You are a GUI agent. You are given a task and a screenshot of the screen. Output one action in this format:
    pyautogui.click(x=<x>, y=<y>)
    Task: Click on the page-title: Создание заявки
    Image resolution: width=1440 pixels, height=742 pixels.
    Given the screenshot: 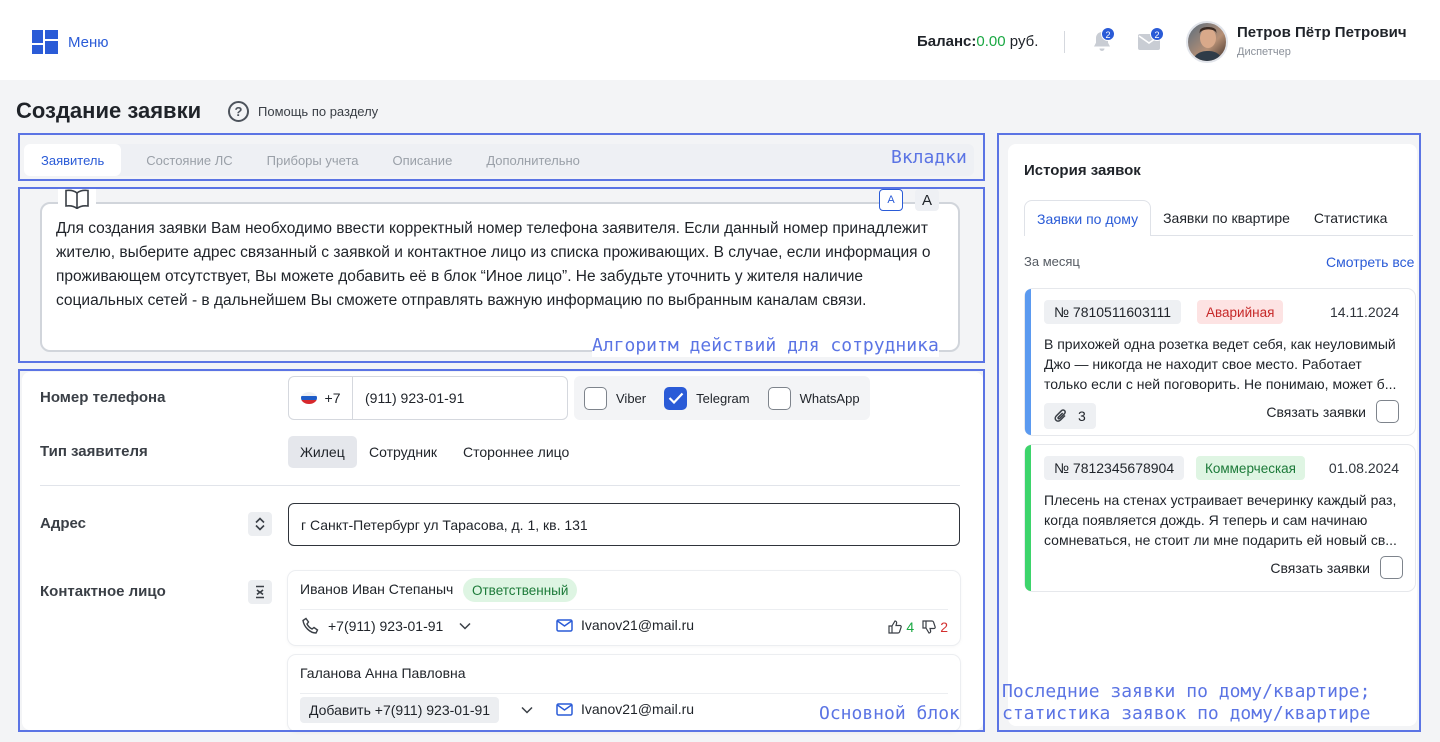 What is the action you would take?
    pyautogui.click(x=109, y=110)
    